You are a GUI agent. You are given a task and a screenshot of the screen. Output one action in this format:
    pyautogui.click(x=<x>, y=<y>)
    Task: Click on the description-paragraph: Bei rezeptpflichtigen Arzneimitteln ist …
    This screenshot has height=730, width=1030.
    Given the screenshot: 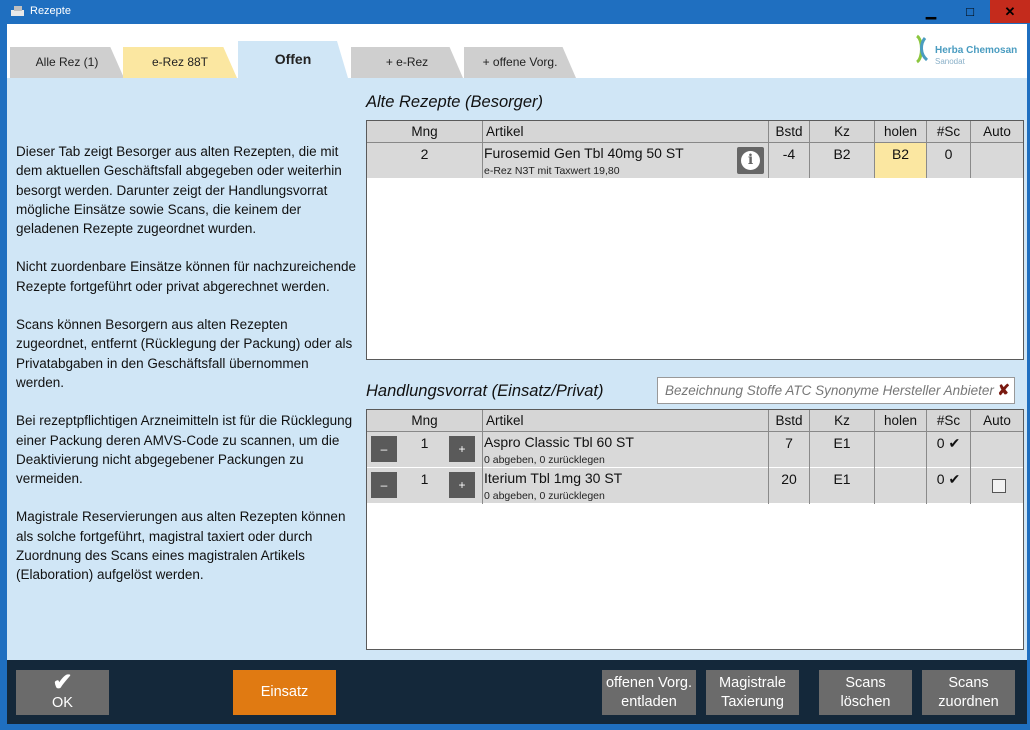 What is the action you would take?
    pyautogui.click(x=184, y=450)
    